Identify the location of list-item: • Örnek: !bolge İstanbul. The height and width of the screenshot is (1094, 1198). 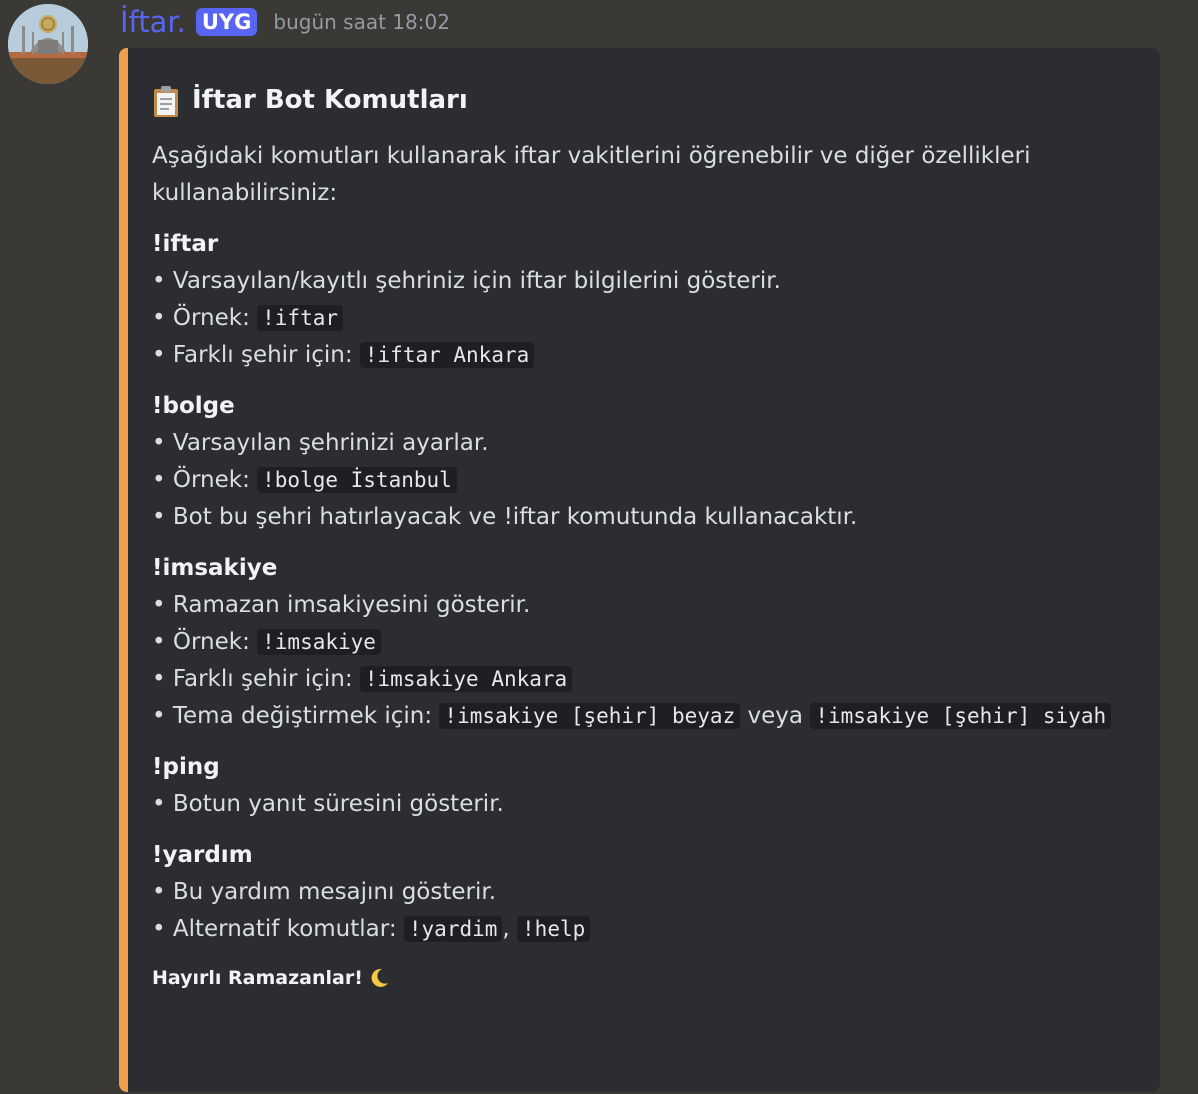
(636, 480).